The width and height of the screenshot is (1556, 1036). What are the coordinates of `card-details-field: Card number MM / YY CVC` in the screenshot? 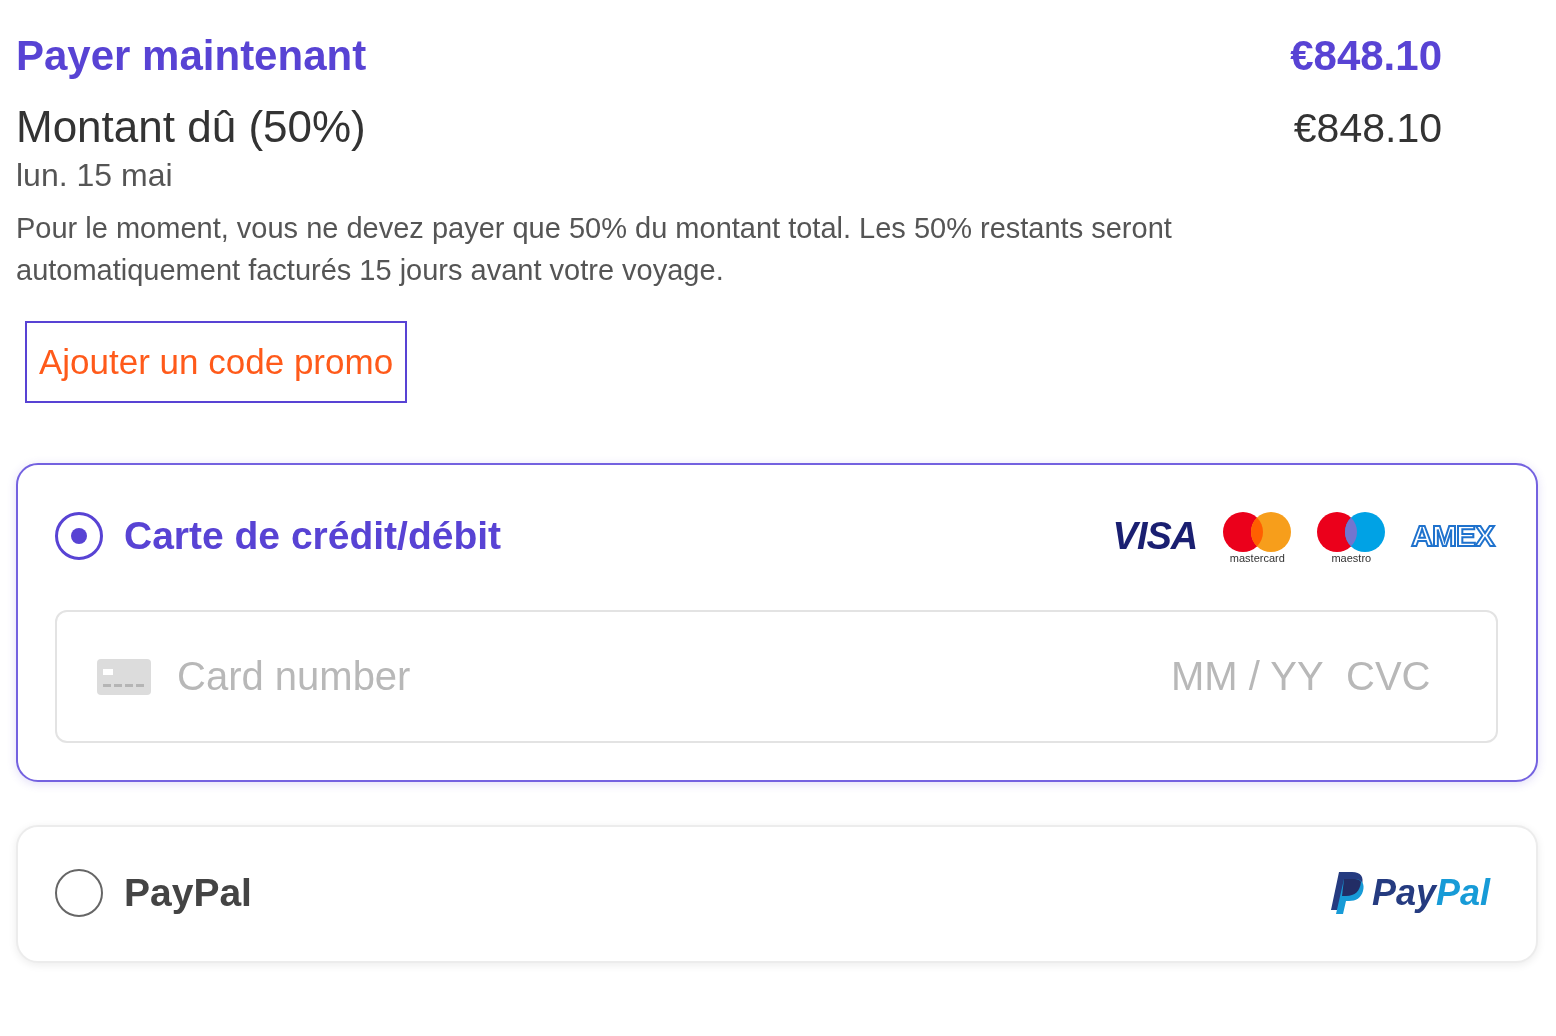 It's located at (776, 676).